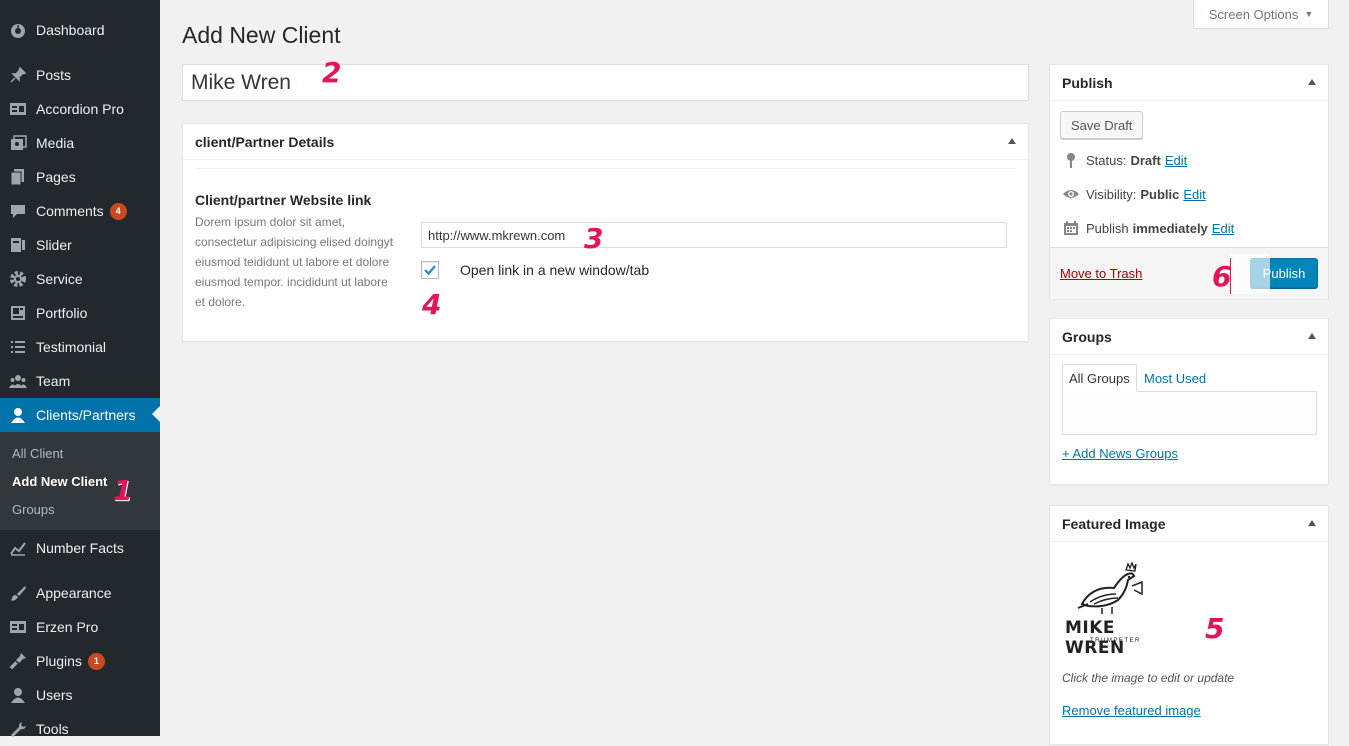 The image size is (1349, 746). Describe the element at coordinates (1176, 160) in the screenshot. I see `edit-status-link: Edit` at that location.